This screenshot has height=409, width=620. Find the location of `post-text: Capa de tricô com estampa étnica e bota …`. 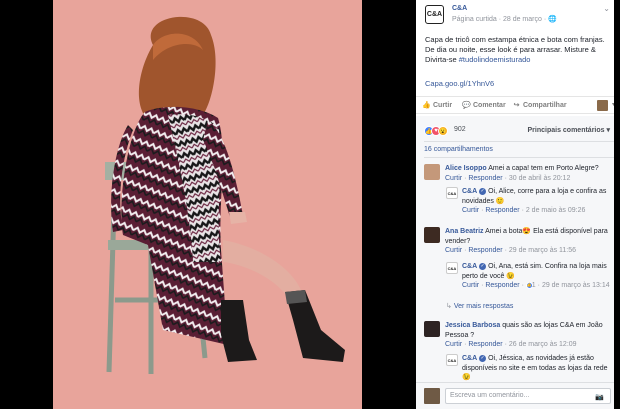

post-text: Capa de tricô com estampa étnica e bota … is located at coordinates (520, 50).